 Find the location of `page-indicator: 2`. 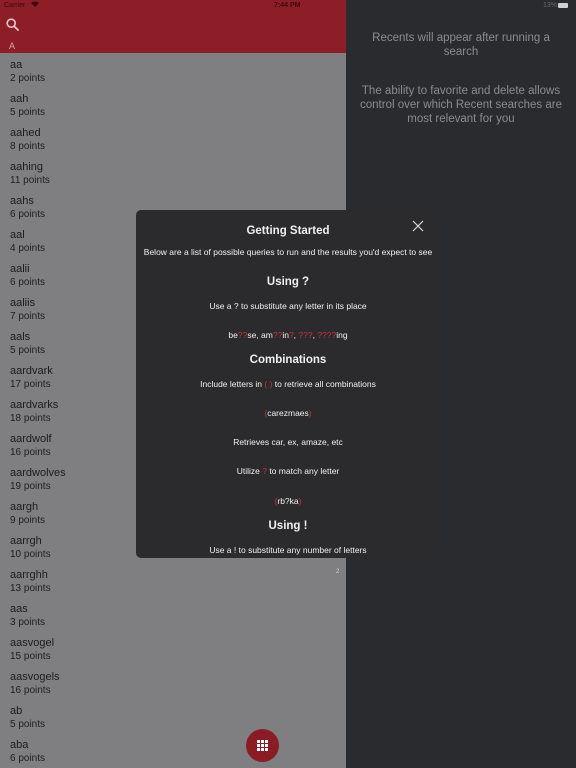

page-indicator: 2 is located at coordinates (338, 572).